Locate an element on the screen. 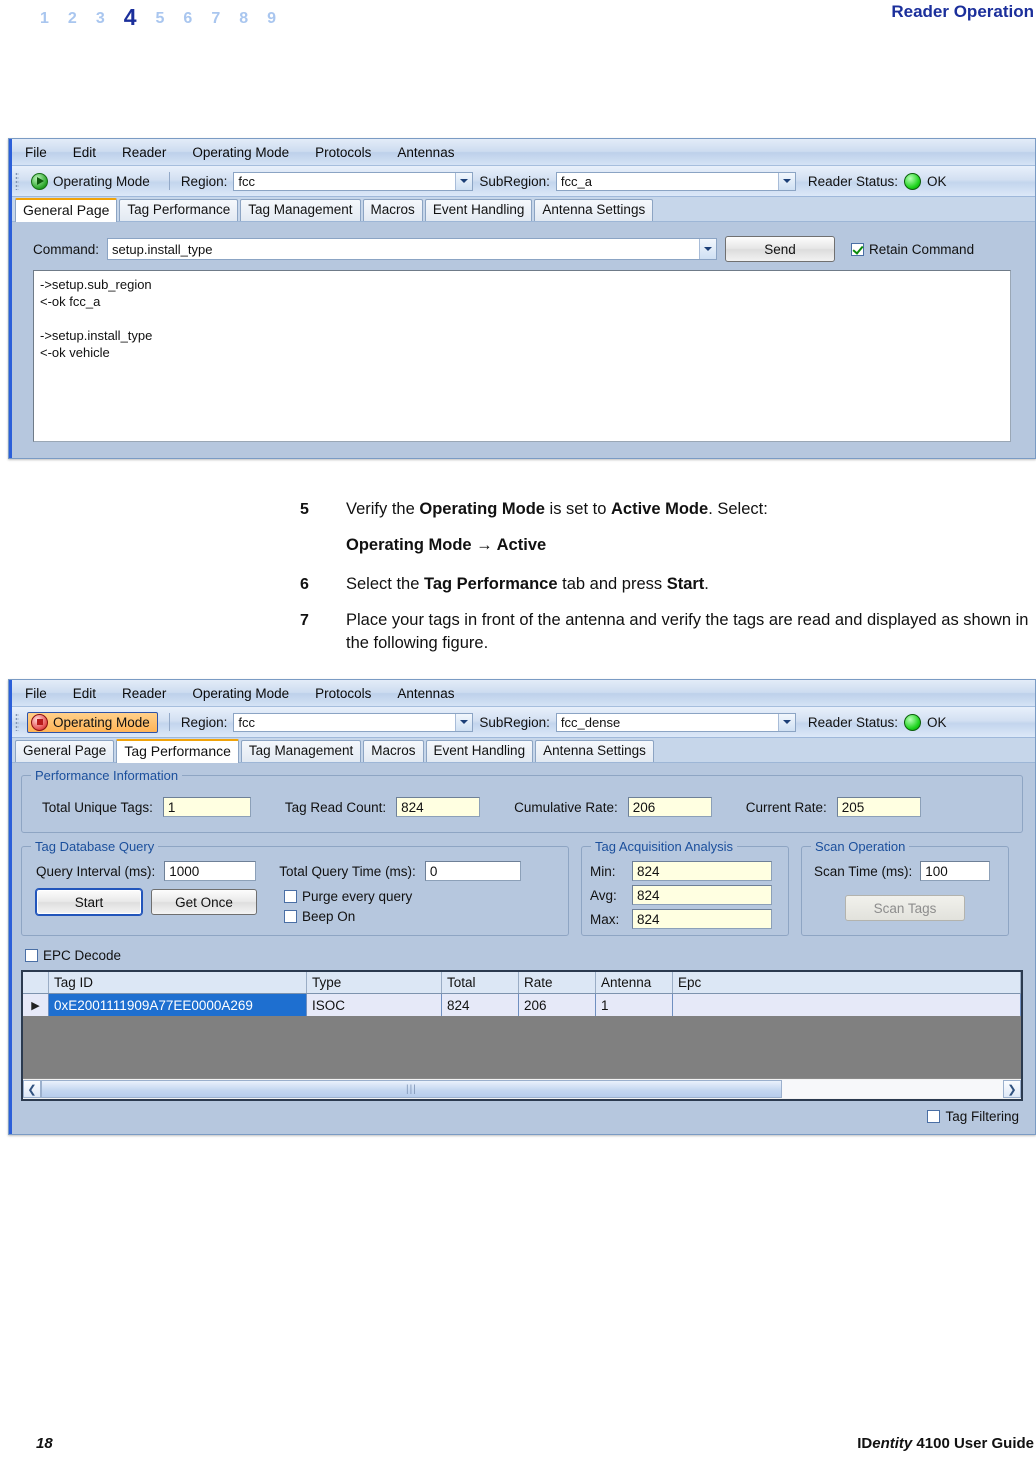 Image resolution: width=1036 pixels, height=1467 pixels. beep-on-row: Beep On is located at coordinates (348, 916).